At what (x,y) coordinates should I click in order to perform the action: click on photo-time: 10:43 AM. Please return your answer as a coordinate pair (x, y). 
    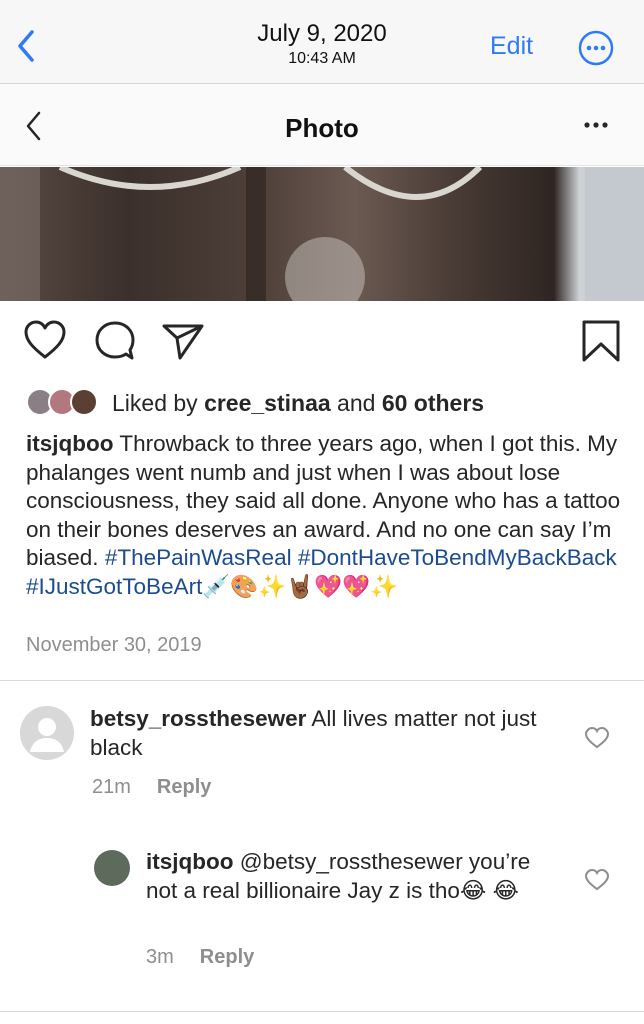
    Looking at the image, I should click on (322, 58).